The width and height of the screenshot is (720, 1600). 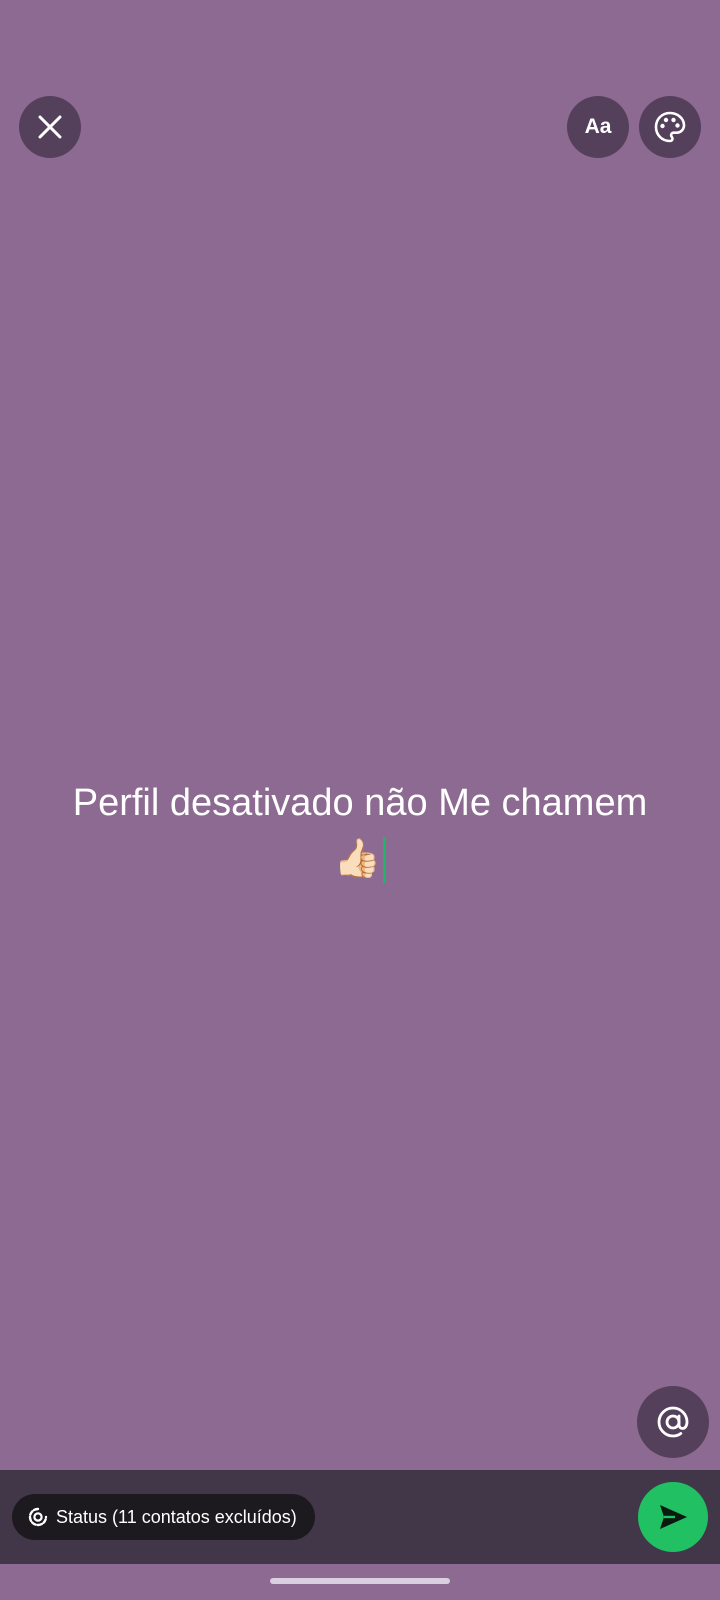 I want to click on send-button, so click(x=673, y=1517).